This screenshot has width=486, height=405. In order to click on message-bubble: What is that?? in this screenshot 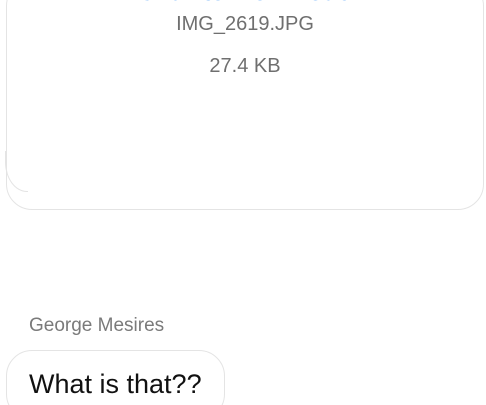, I will do `click(115, 377)`.